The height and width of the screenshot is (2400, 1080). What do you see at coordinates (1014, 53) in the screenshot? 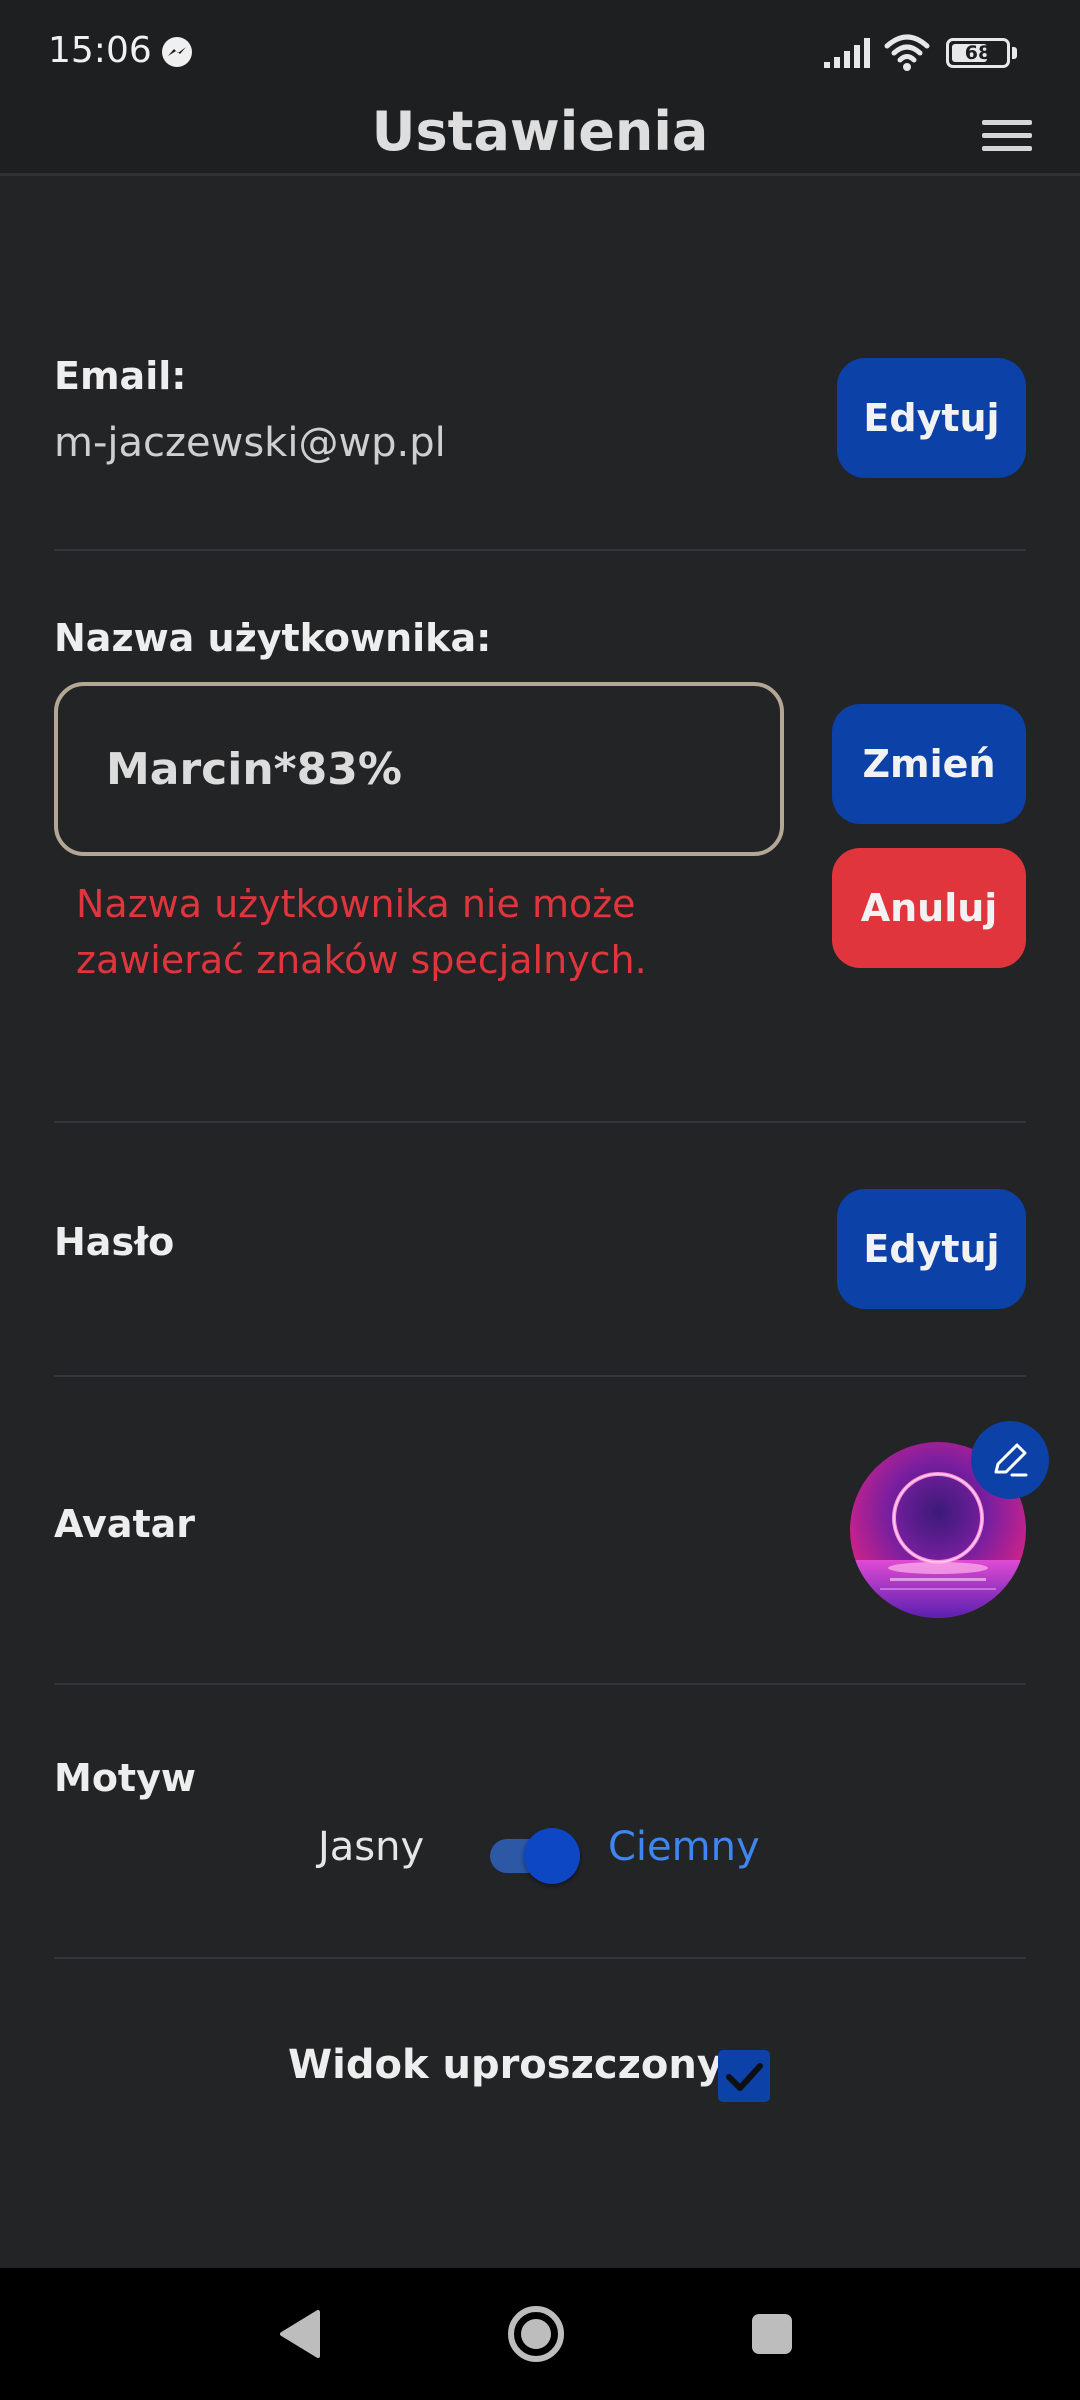
I see `battery-tip` at bounding box center [1014, 53].